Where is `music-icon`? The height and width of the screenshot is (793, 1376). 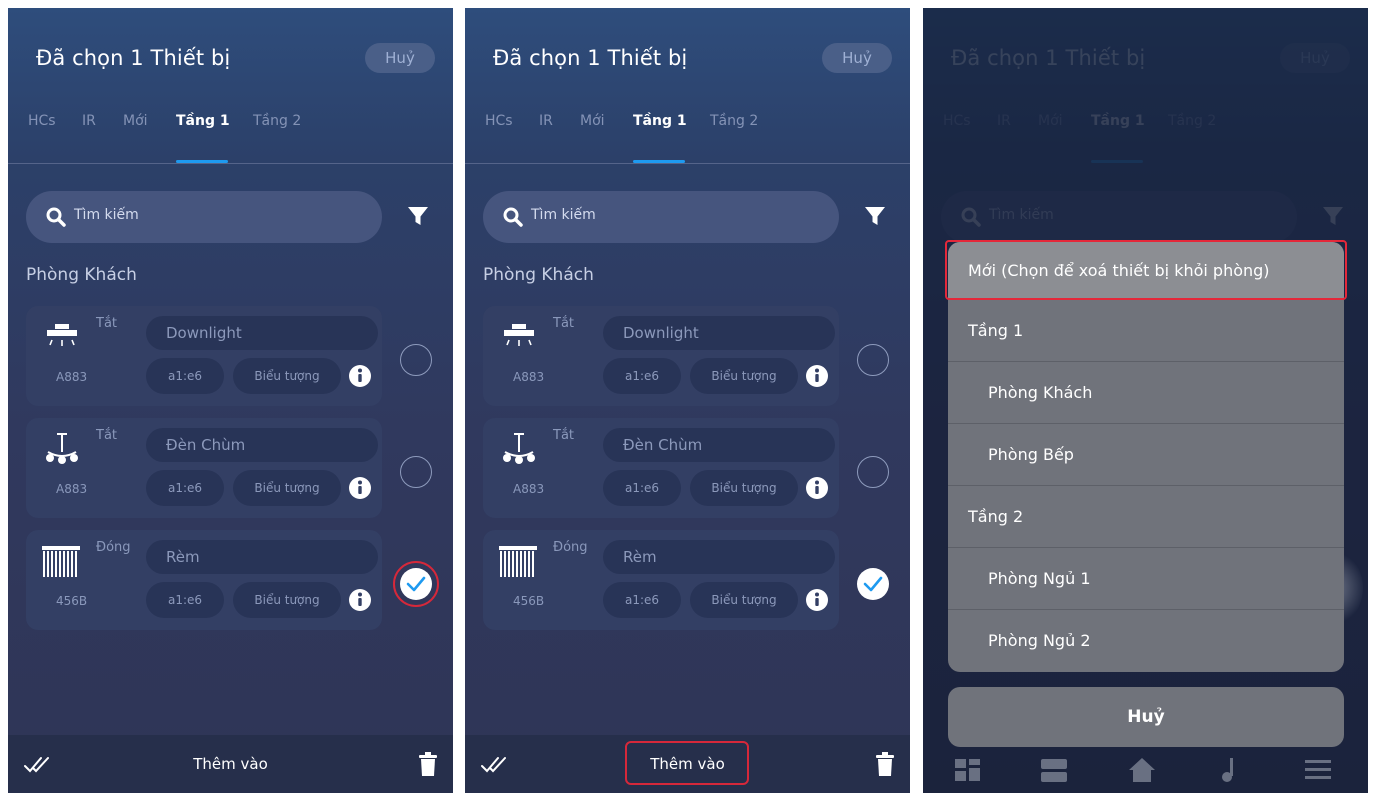 music-icon is located at coordinates (1230, 770).